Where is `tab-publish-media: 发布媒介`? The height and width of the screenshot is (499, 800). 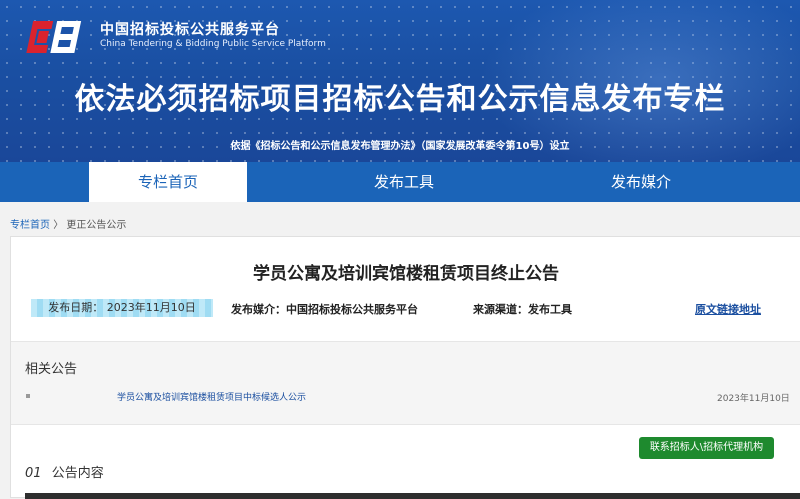 tab-publish-media: 发布媒介 is located at coordinates (641, 182).